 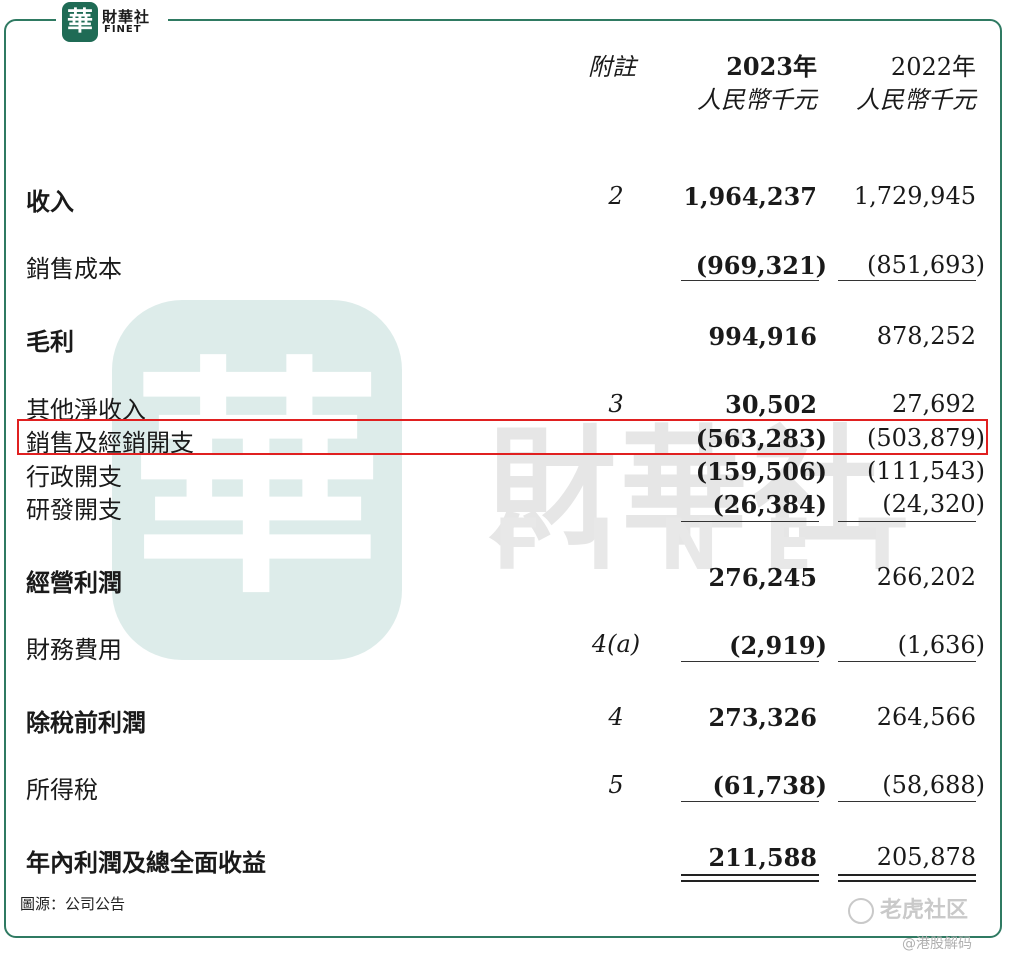 What do you see at coordinates (50, 202) in the screenshot?
I see `row-label-revenue: 收入` at bounding box center [50, 202].